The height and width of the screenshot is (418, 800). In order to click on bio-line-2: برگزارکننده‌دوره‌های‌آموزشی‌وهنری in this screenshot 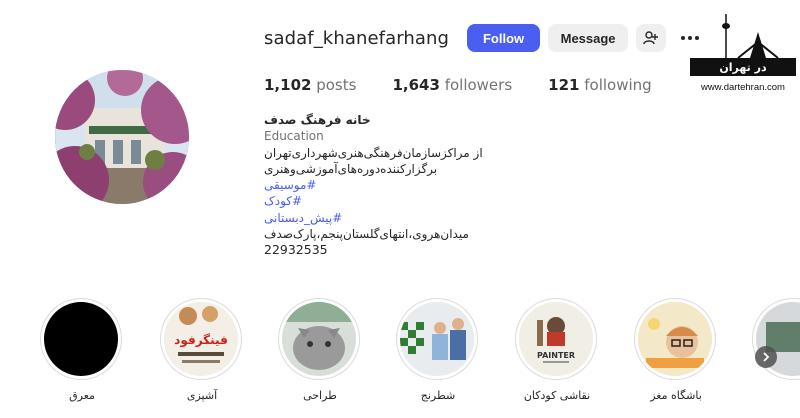, I will do `click(351, 168)`.